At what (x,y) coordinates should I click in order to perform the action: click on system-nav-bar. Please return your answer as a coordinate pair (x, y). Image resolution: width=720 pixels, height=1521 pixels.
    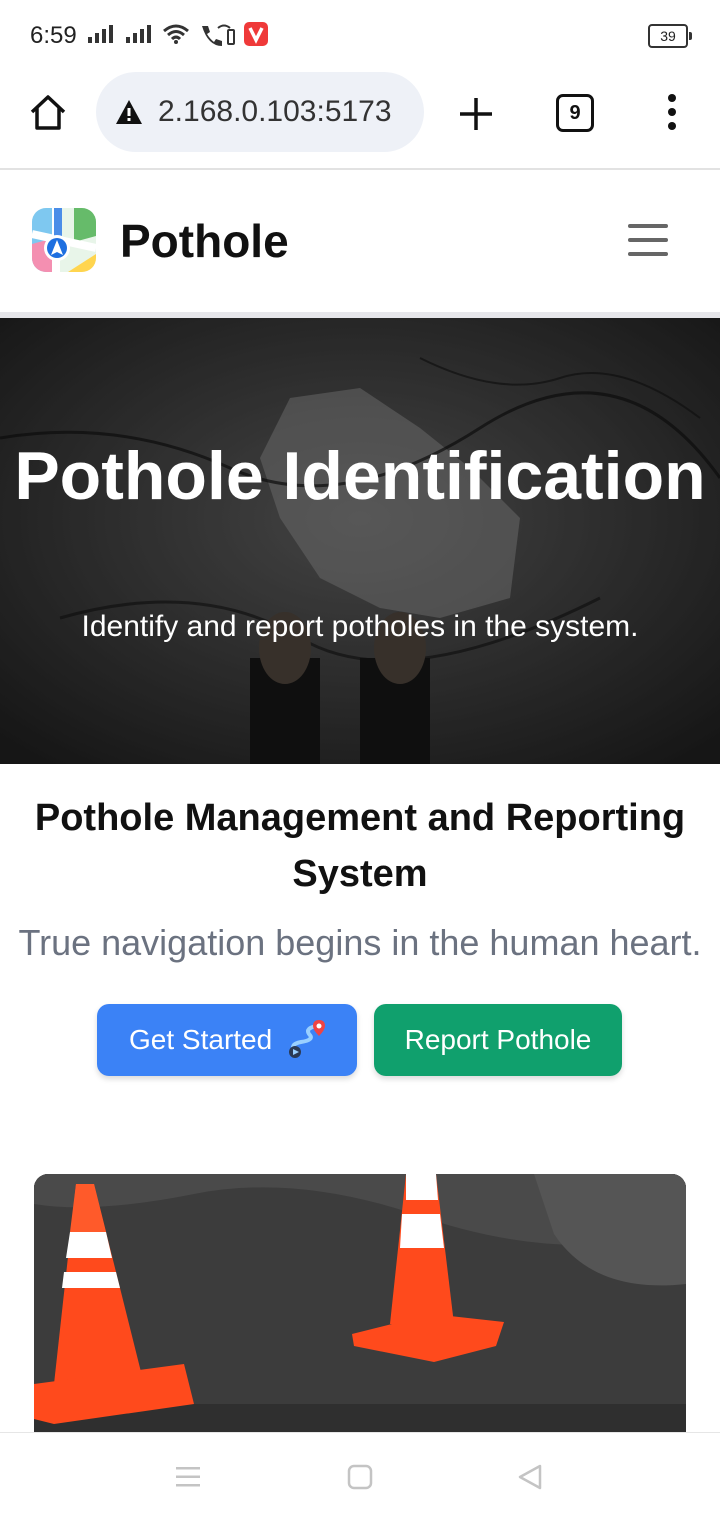
    Looking at the image, I should click on (360, 1476).